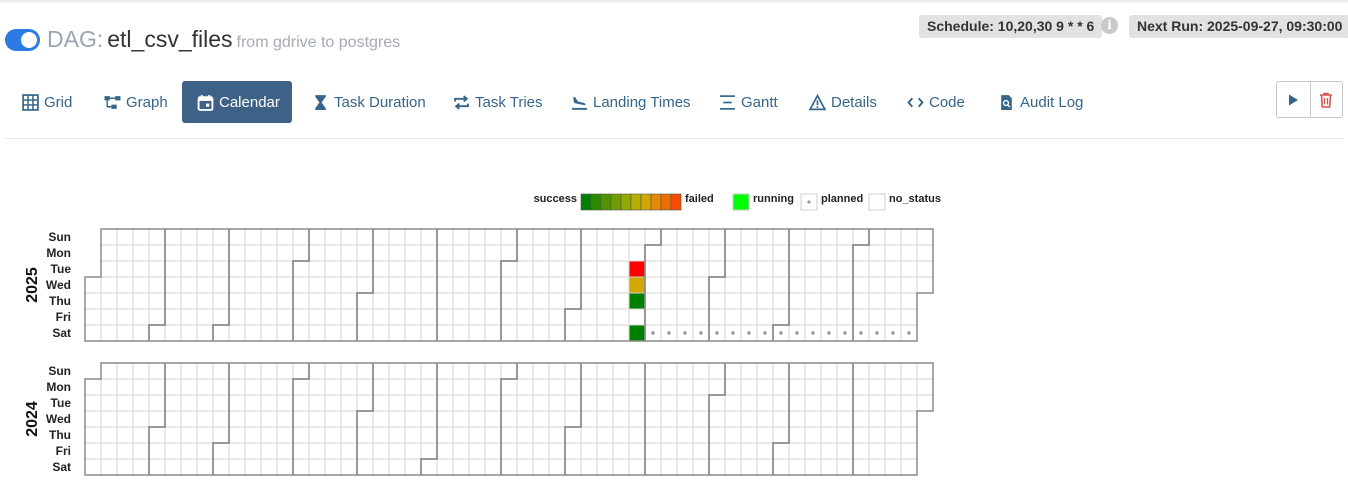 The image size is (1348, 499). What do you see at coordinates (368, 102) in the screenshot?
I see `tab-task-duration: Task Duration` at bounding box center [368, 102].